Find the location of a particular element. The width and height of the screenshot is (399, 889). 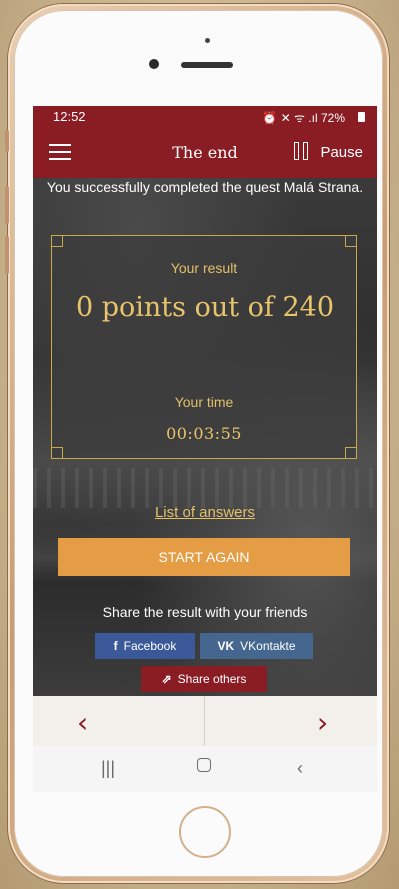

system-navigation-bar: ||| ‹ is located at coordinates (205, 769).